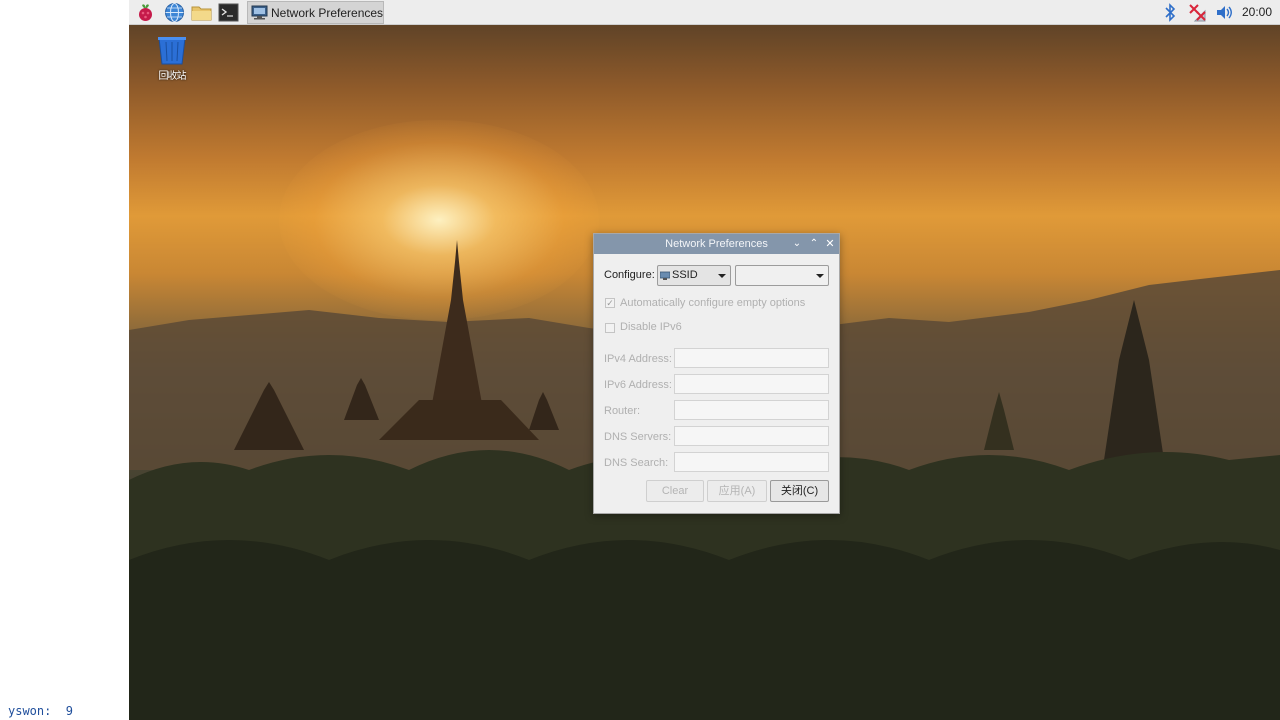 This screenshot has height=720, width=1280. What do you see at coordinates (638, 359) in the screenshot?
I see `ipv4-address-label: IPv4 Address:` at bounding box center [638, 359].